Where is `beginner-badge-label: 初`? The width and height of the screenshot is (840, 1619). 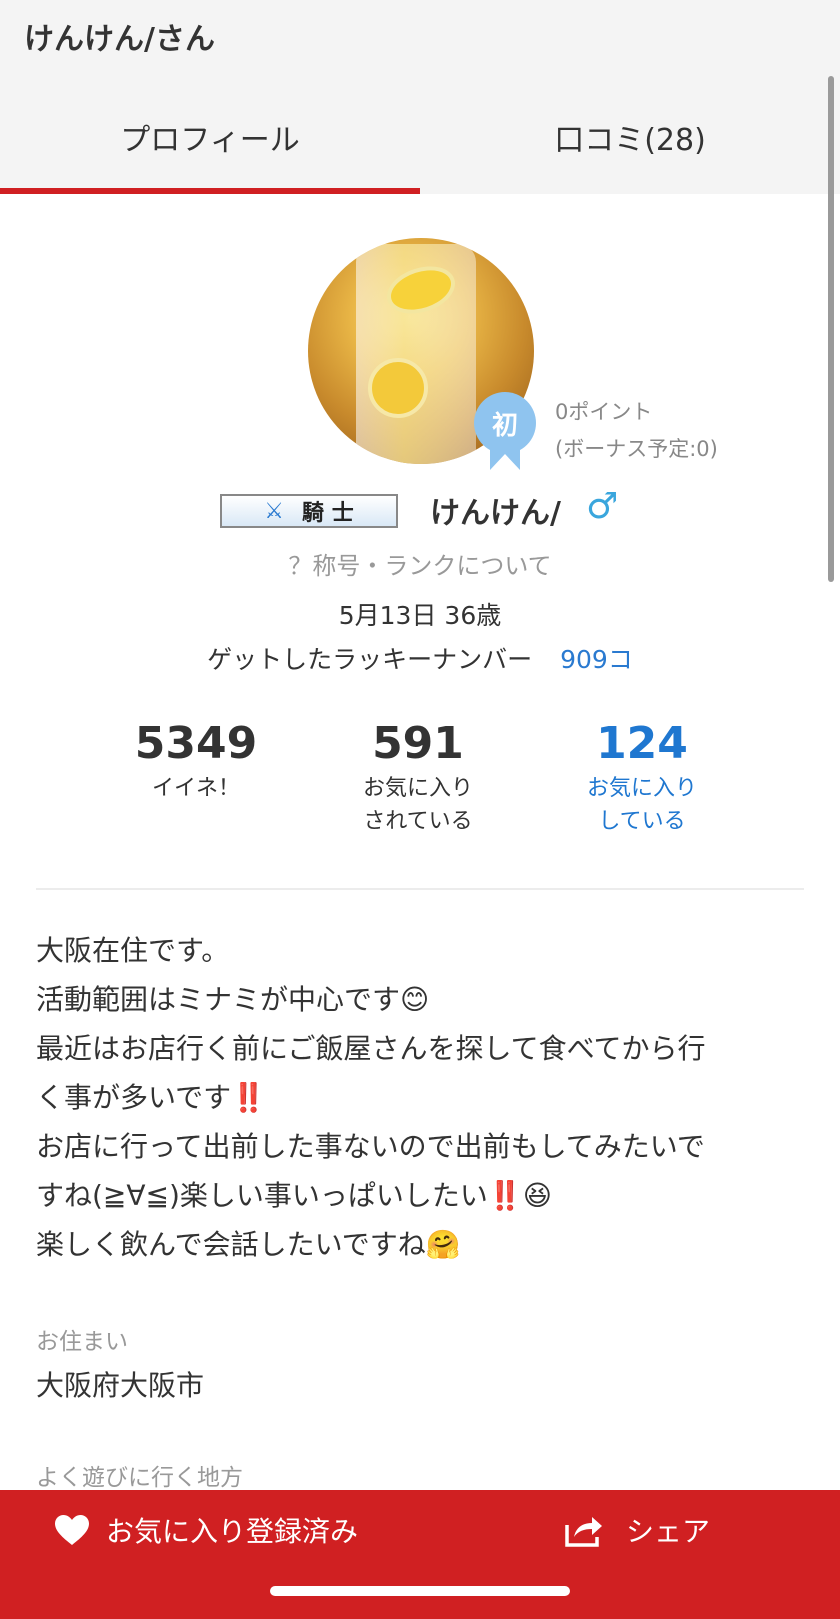 beginner-badge-label: 初 is located at coordinates (505, 423).